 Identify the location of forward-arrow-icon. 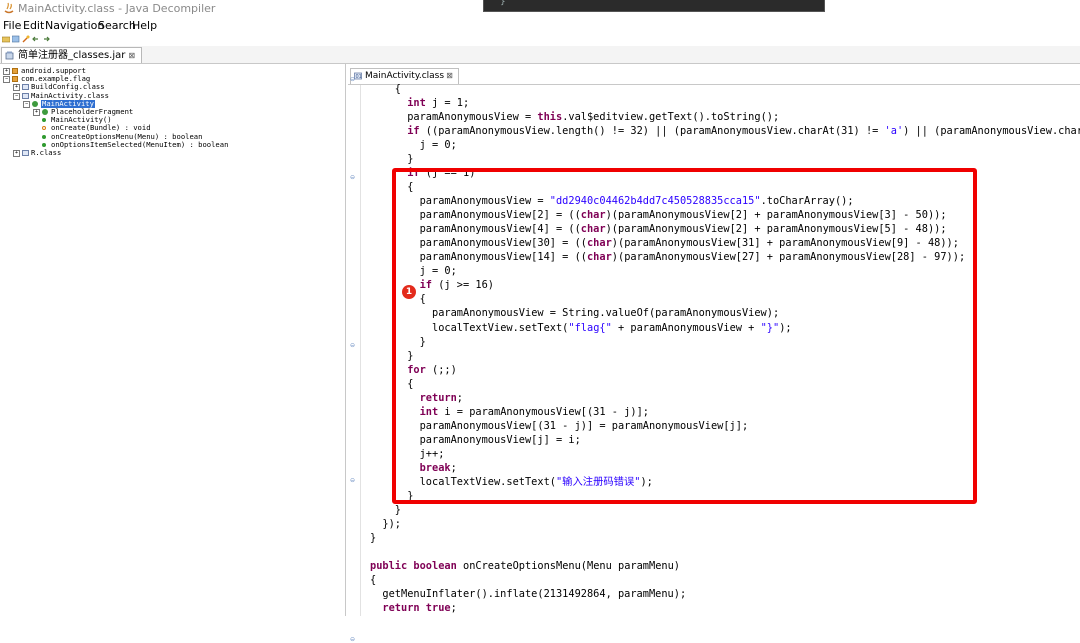
(46, 39).